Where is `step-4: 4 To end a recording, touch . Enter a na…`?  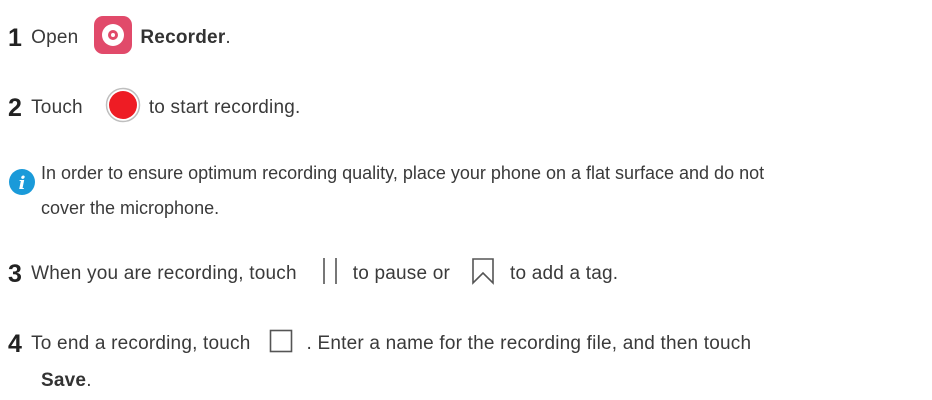 step-4: 4 To end a recording, touch . Enter a na… is located at coordinates (375, 344).